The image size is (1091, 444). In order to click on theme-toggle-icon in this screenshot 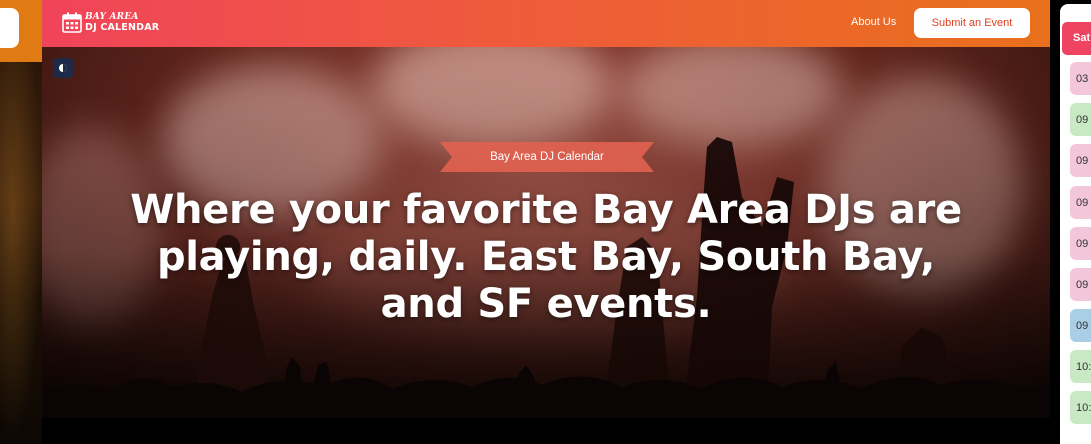, I will do `click(63, 68)`.